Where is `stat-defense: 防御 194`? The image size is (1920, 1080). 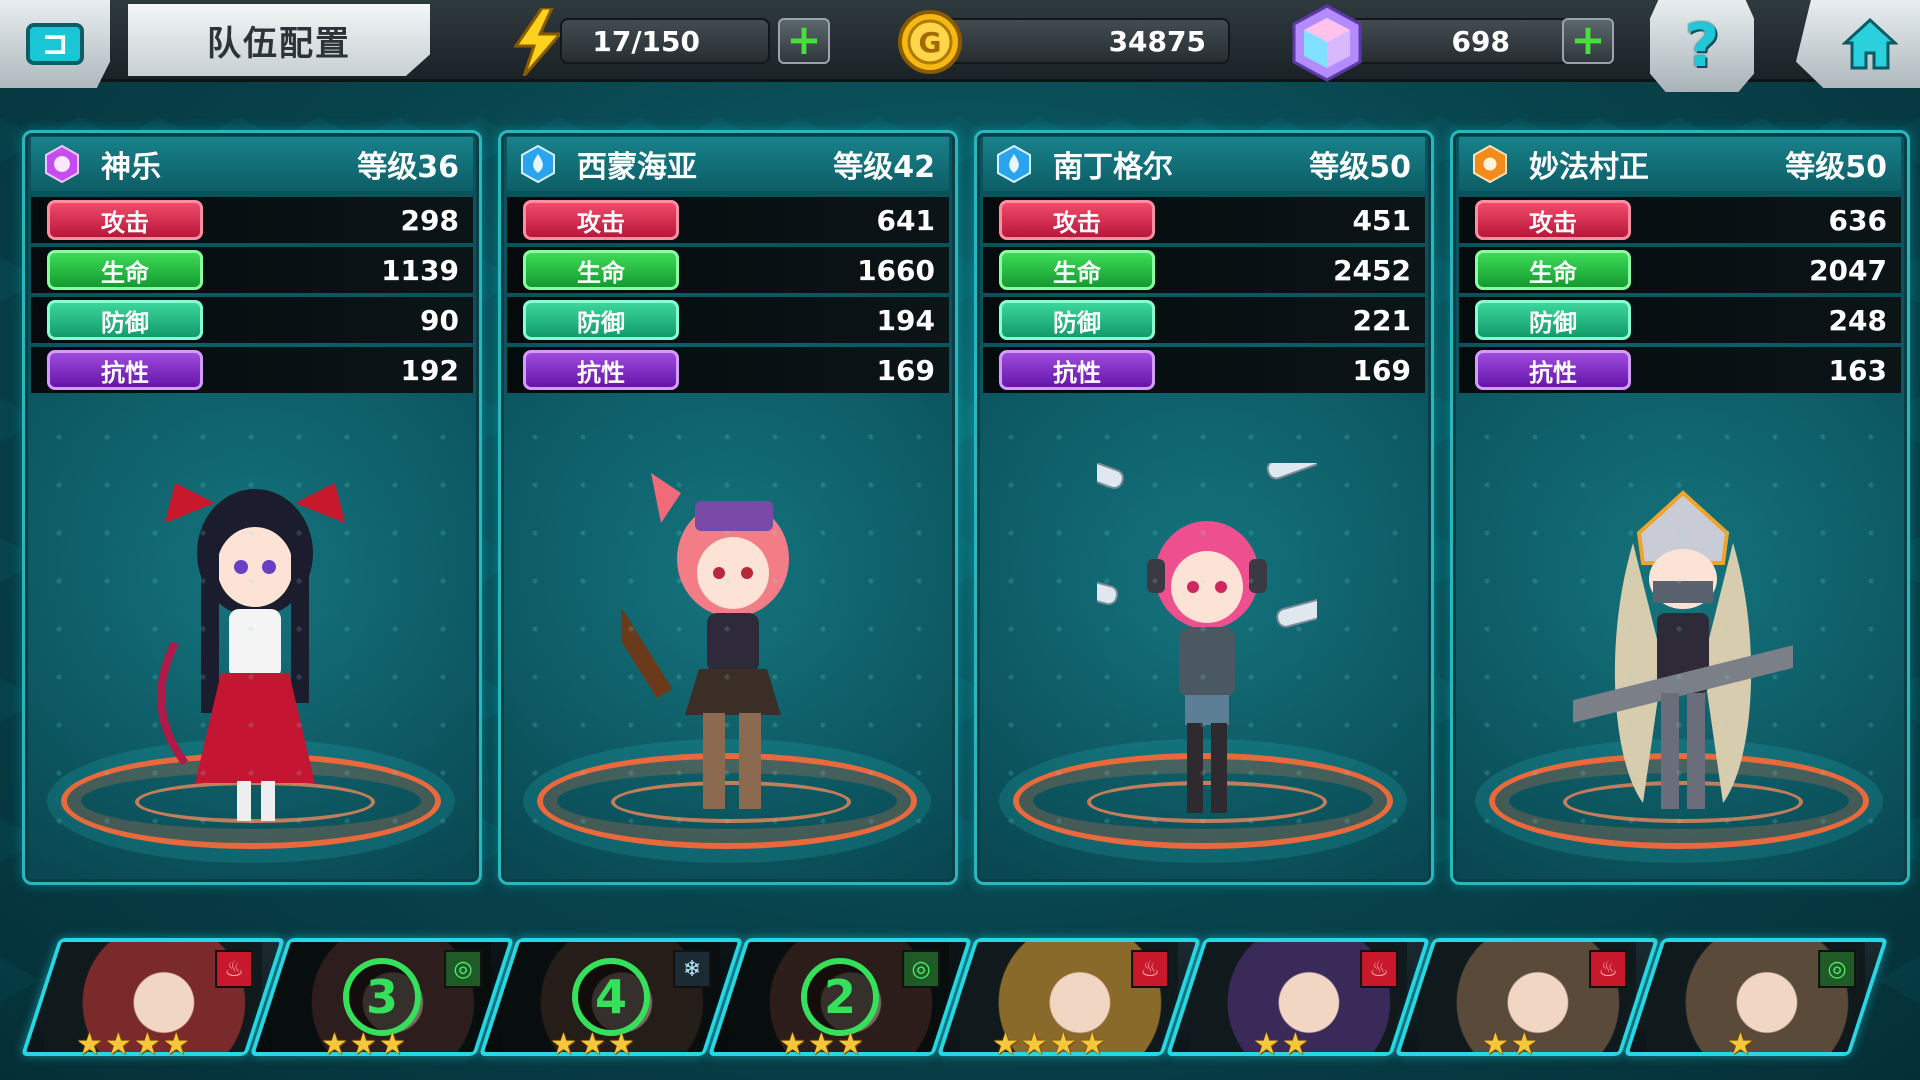 stat-defense: 防御 194 is located at coordinates (728, 320).